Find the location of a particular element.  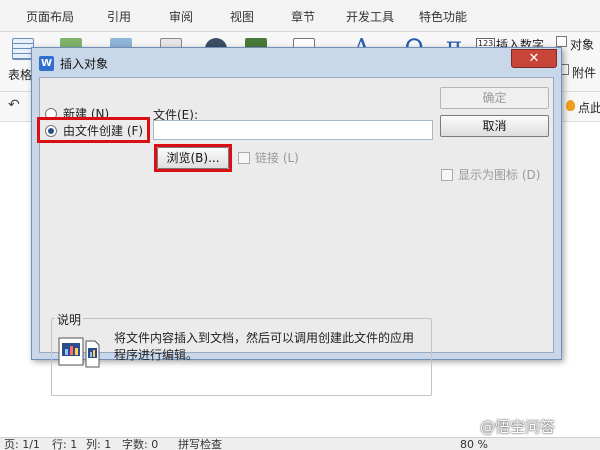

dialog-title-bar: W 插入对象 ✕ is located at coordinates (296, 62).